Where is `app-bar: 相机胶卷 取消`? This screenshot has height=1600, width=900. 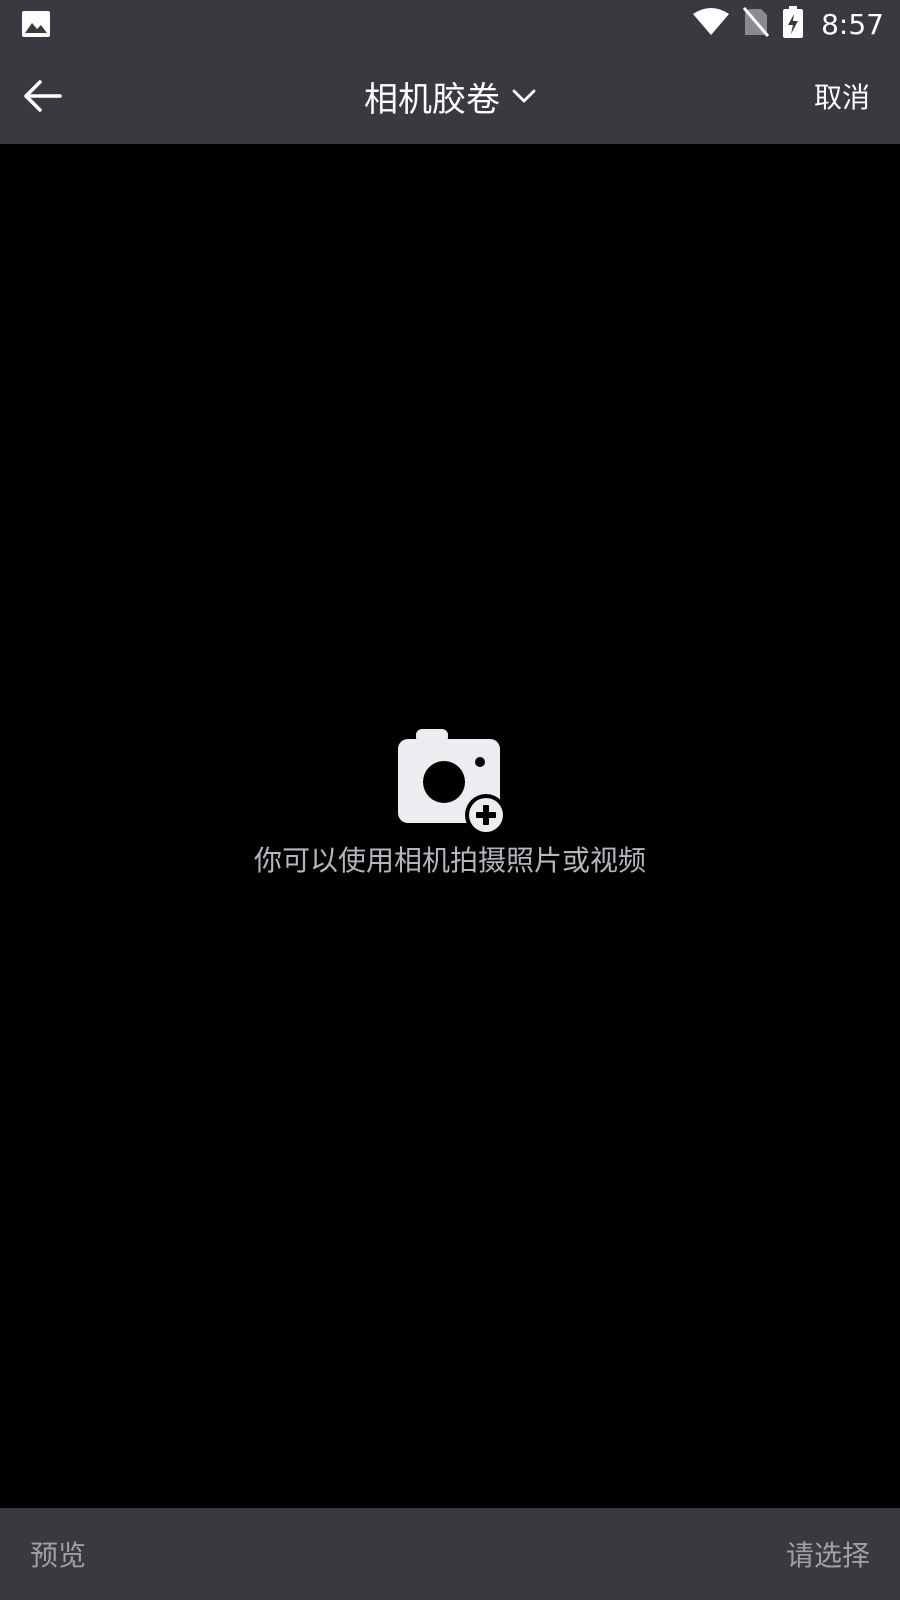
app-bar: 相机胶卷 取消 is located at coordinates (450, 96).